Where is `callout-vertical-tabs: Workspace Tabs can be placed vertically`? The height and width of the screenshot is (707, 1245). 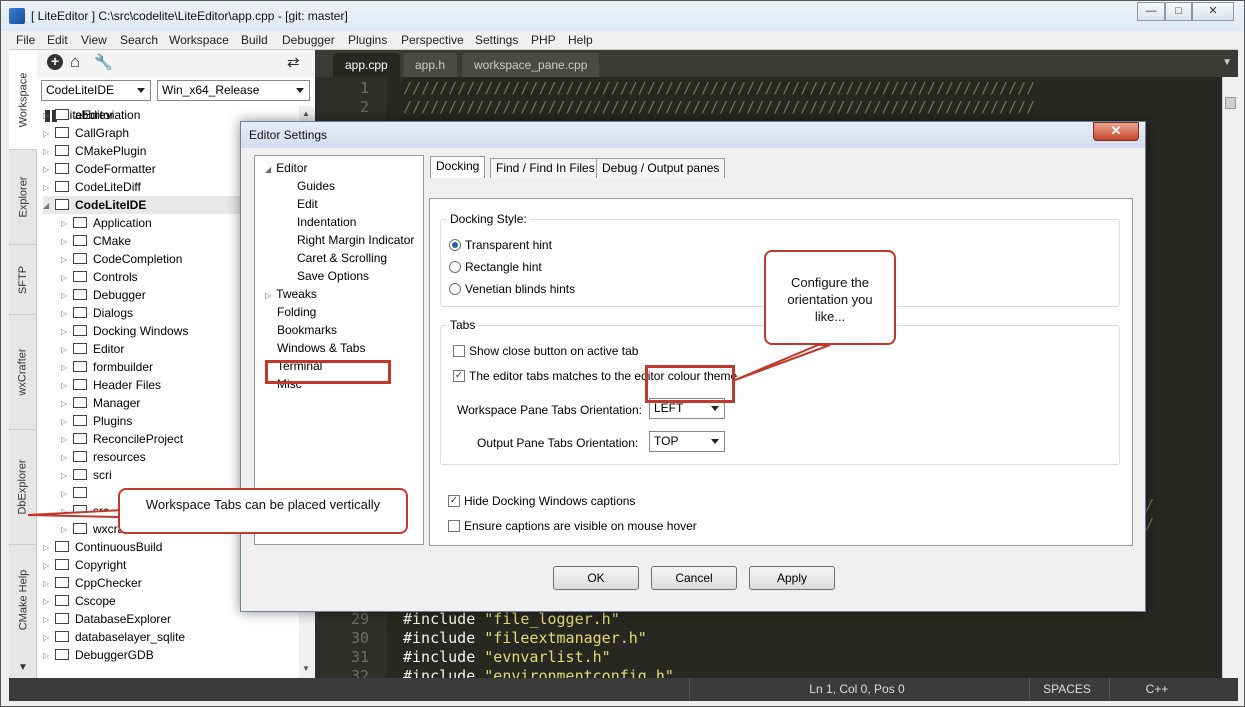 callout-vertical-tabs: Workspace Tabs can be placed vertically is located at coordinates (263, 511).